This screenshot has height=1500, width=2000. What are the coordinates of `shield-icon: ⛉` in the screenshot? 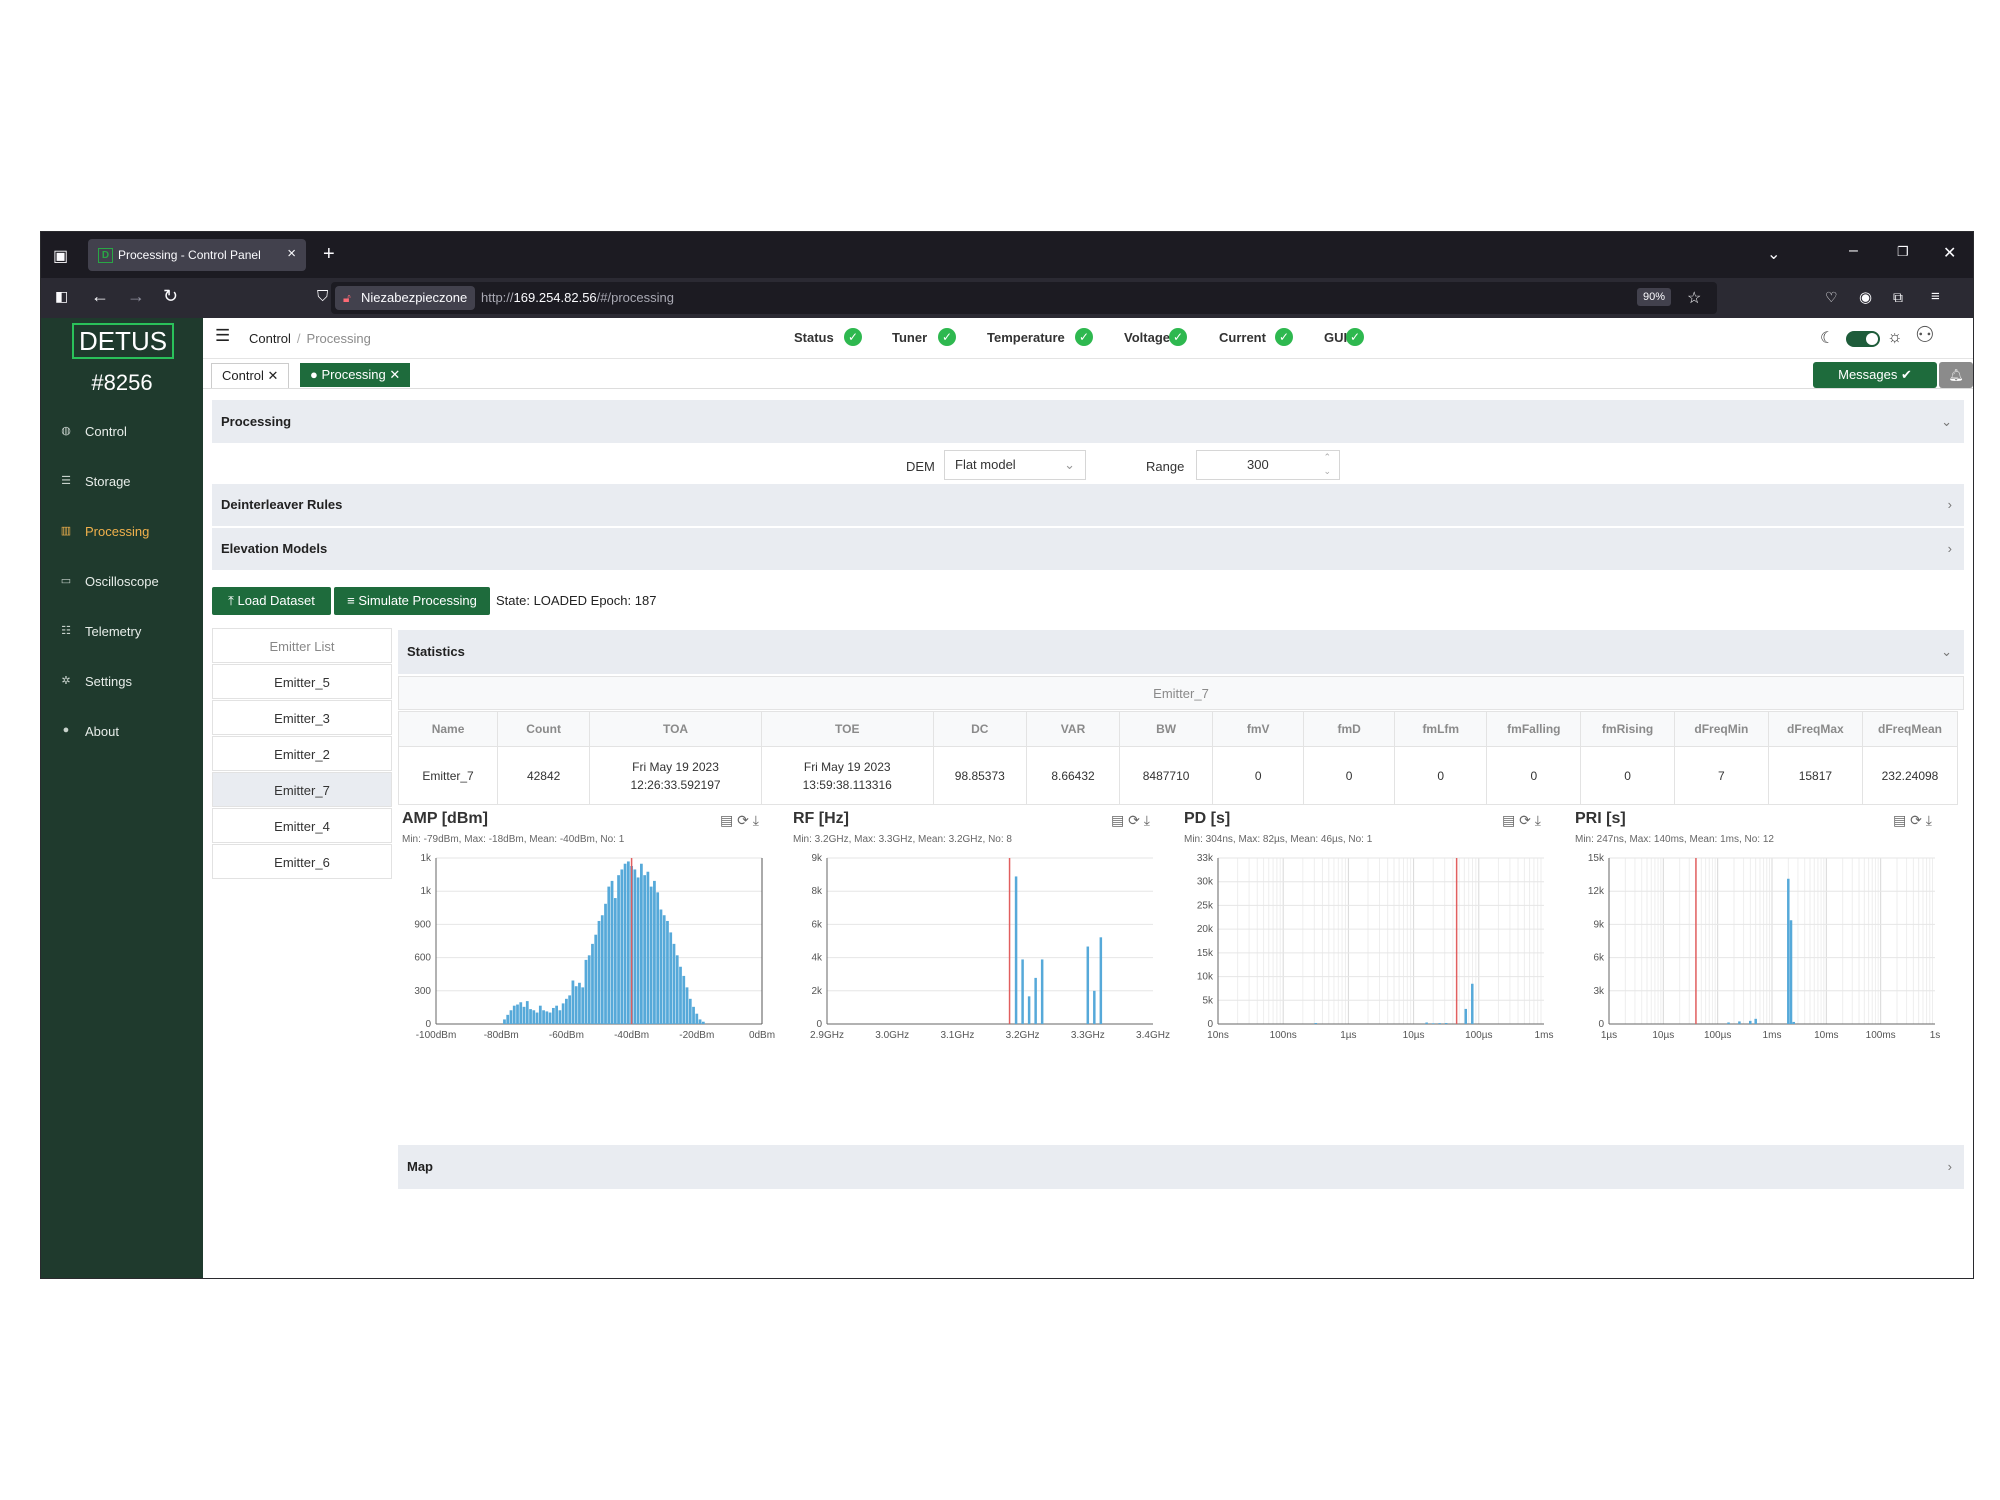 It's located at (322, 296).